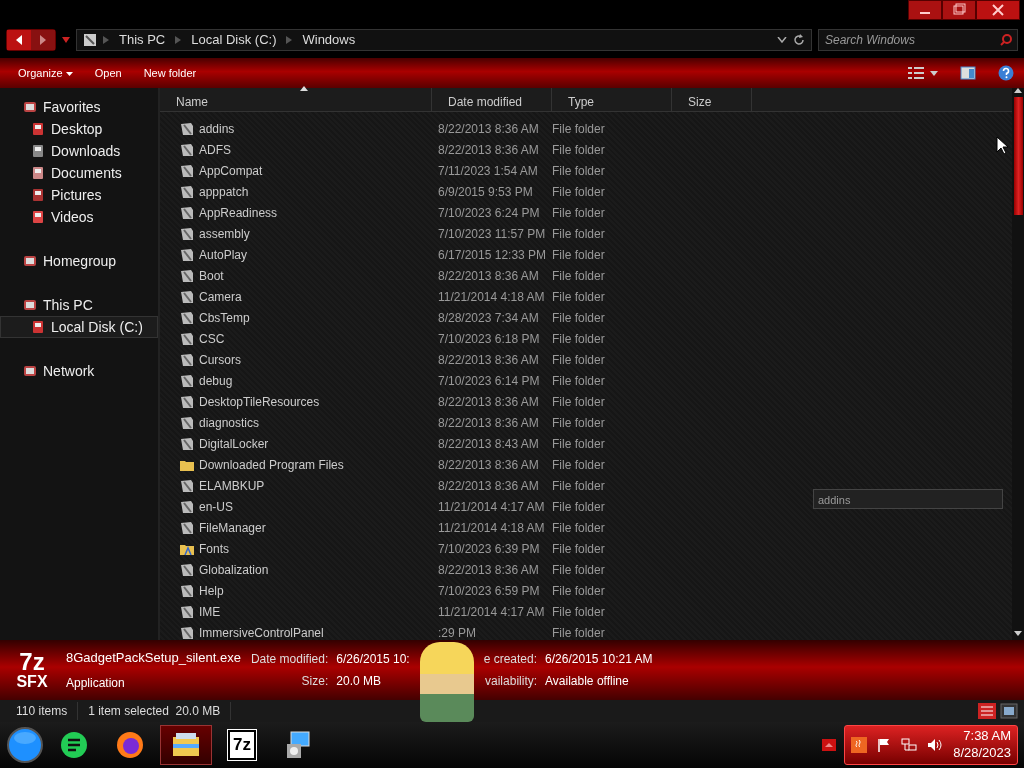  I want to click on sidebar-item: Desktop, so click(79, 129).